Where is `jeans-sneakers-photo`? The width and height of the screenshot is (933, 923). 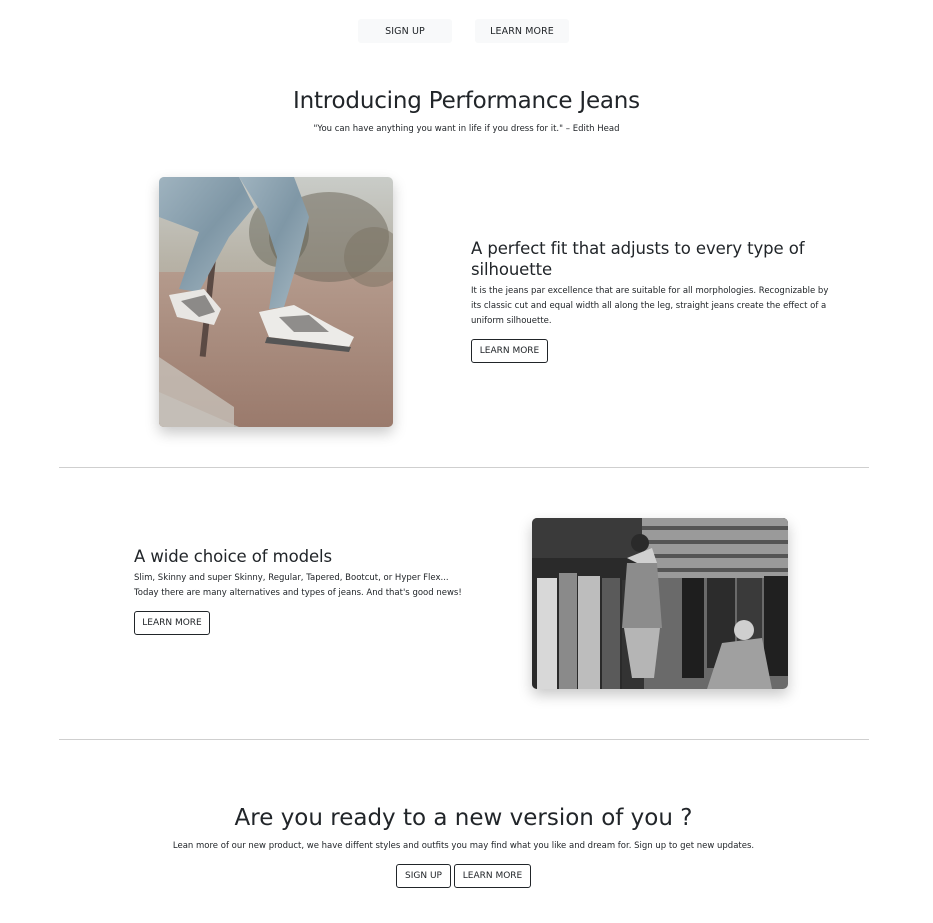
jeans-sneakers-photo is located at coordinates (276, 302).